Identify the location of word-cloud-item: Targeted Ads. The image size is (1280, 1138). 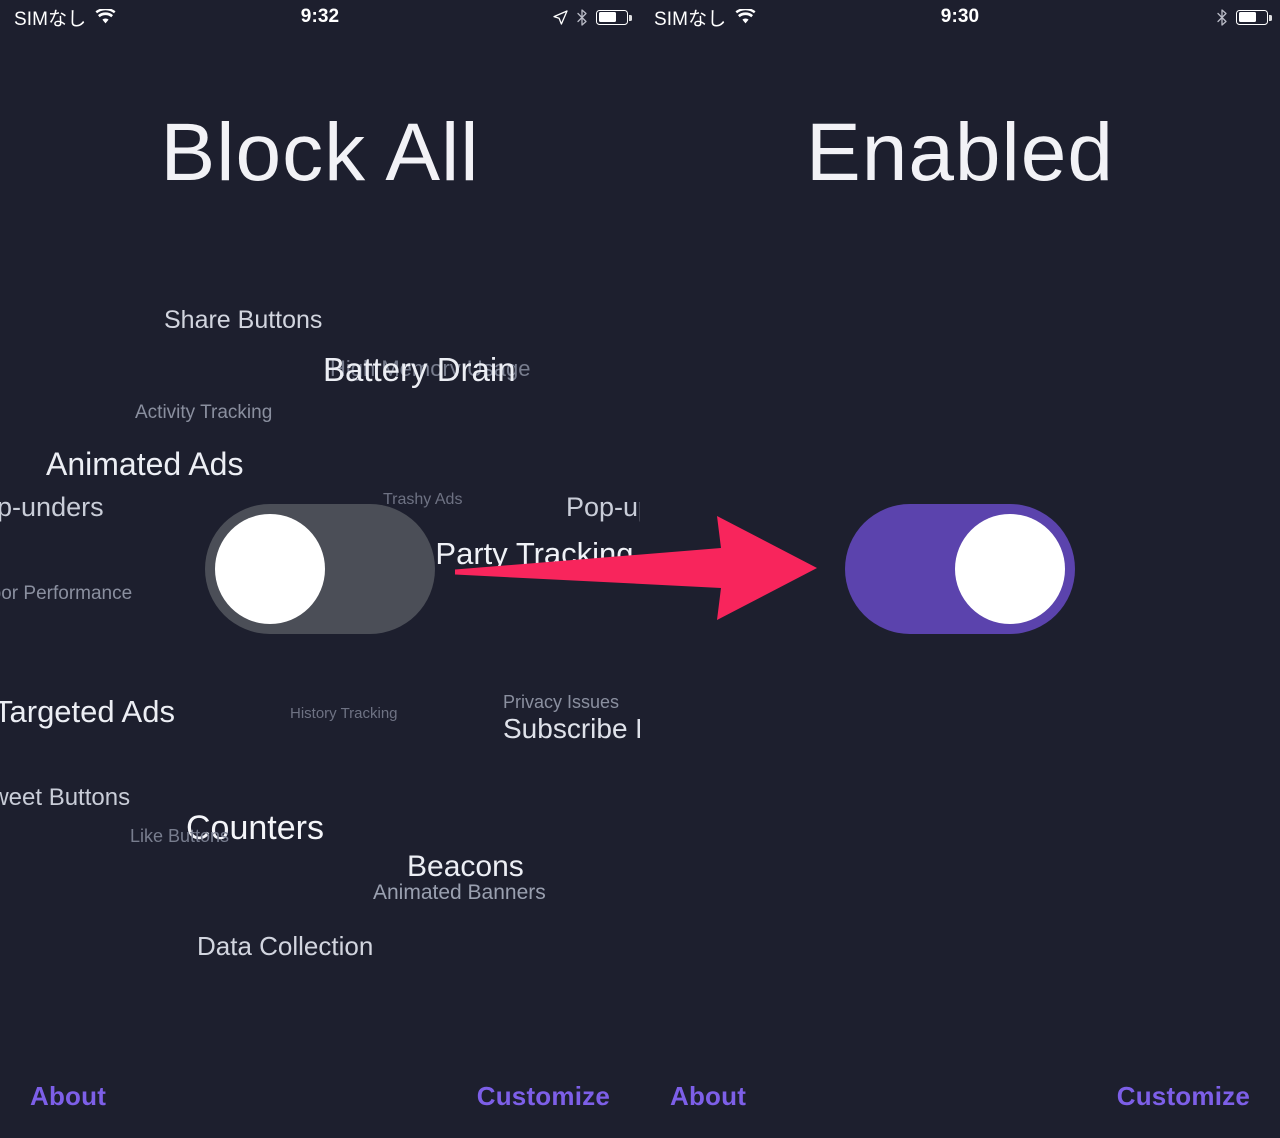
(87, 711).